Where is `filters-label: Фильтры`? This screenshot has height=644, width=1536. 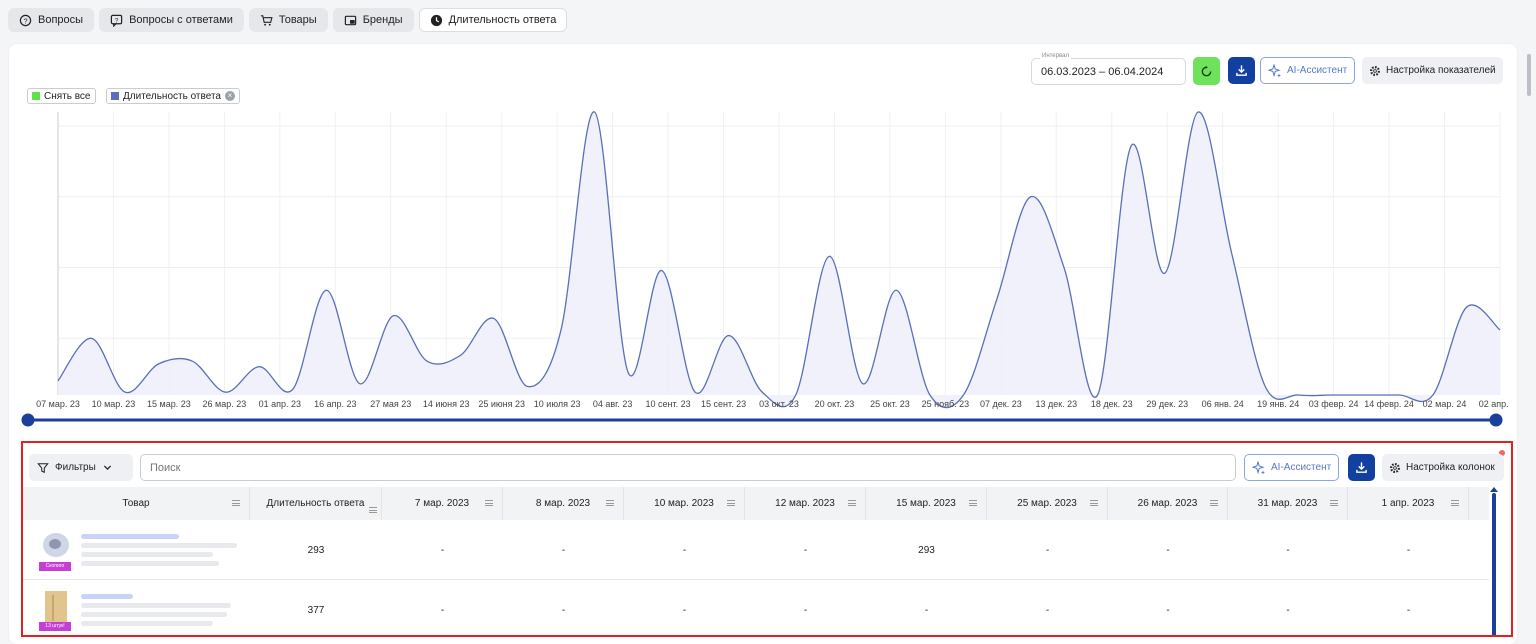
filters-label: Фильтры is located at coordinates (75, 467).